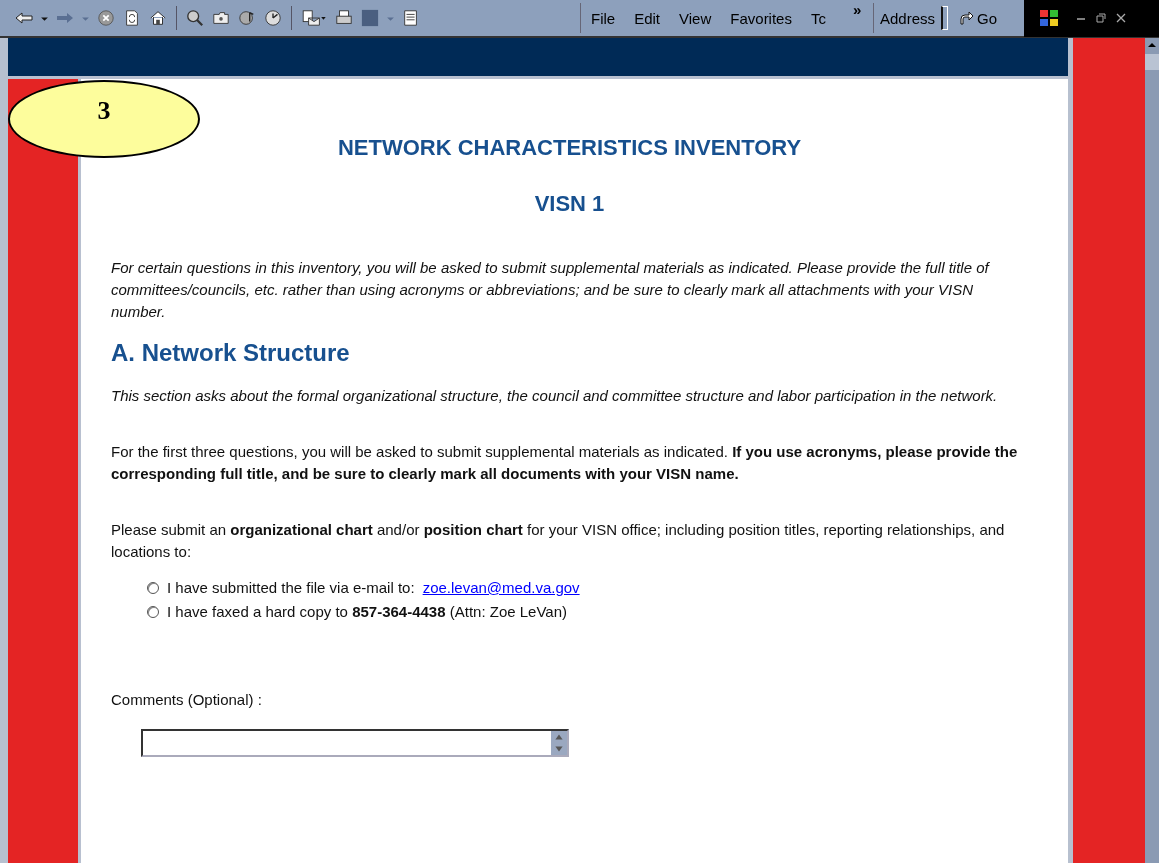 This screenshot has width=1159, height=863. What do you see at coordinates (945, 18) in the screenshot?
I see `address-field` at bounding box center [945, 18].